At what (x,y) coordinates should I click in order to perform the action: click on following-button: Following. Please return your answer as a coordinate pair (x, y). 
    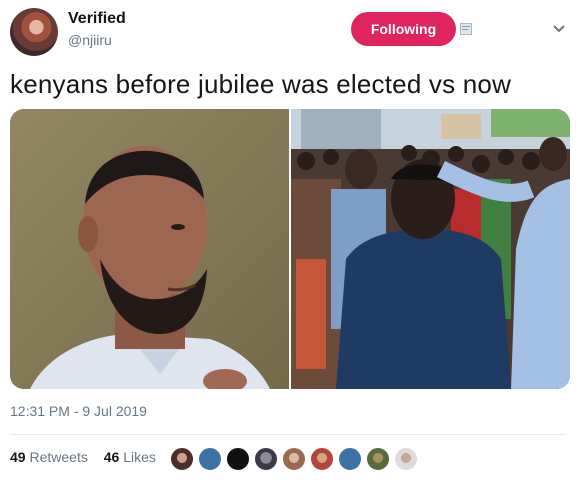
    Looking at the image, I should click on (403, 29).